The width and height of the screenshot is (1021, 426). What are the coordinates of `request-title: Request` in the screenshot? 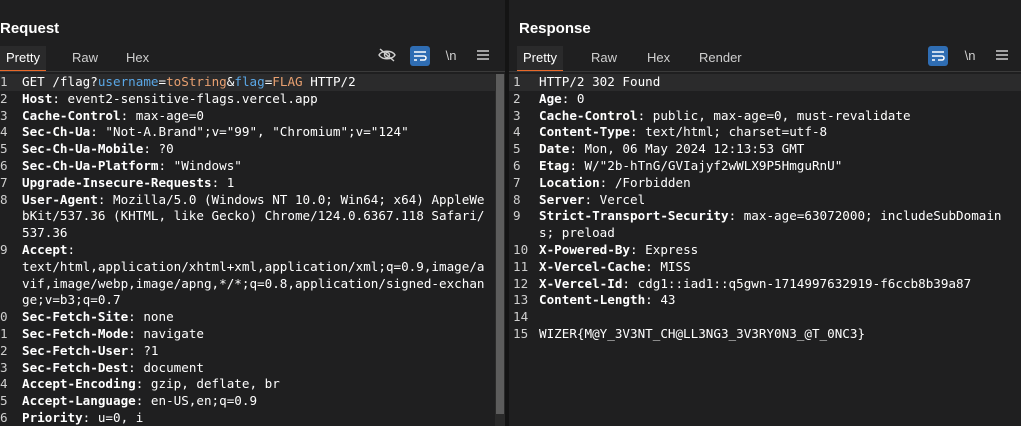 It's located at (30, 28).